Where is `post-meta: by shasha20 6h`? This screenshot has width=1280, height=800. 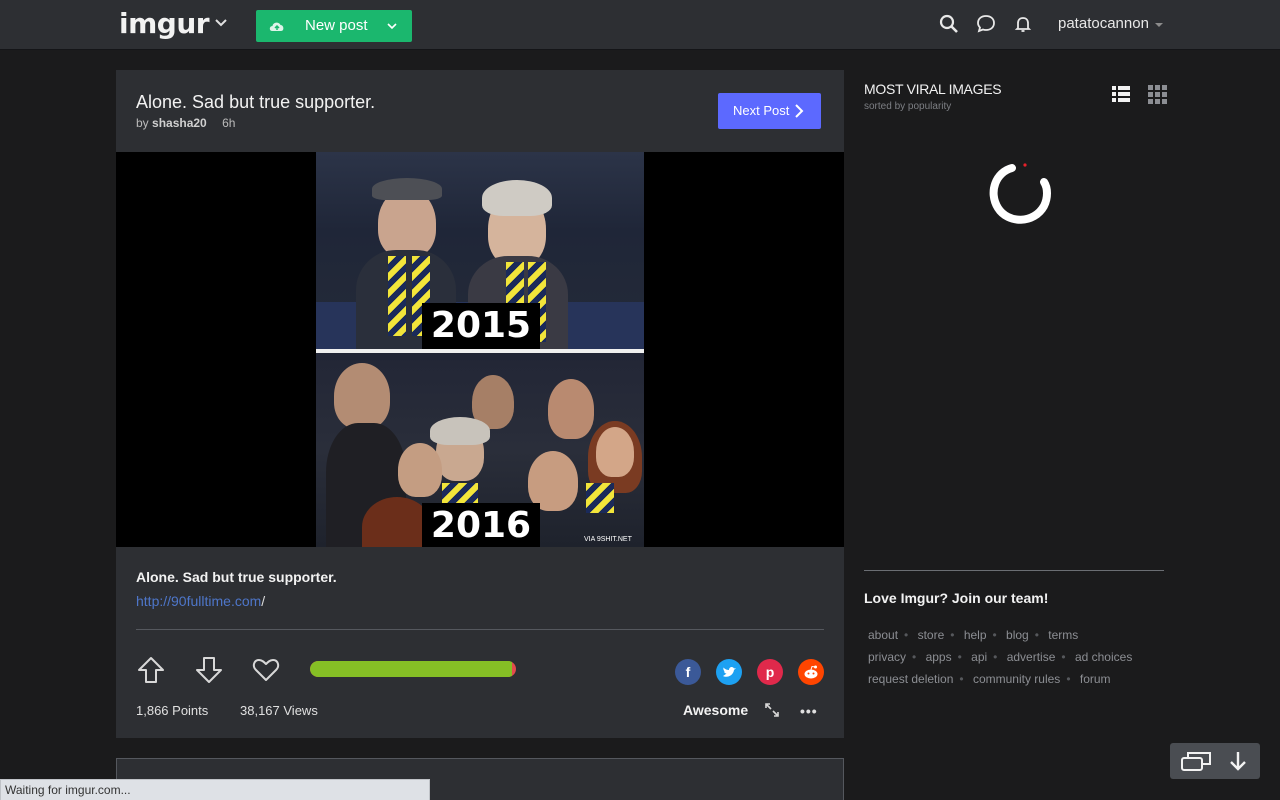 post-meta: by shasha20 6h is located at coordinates (185, 123).